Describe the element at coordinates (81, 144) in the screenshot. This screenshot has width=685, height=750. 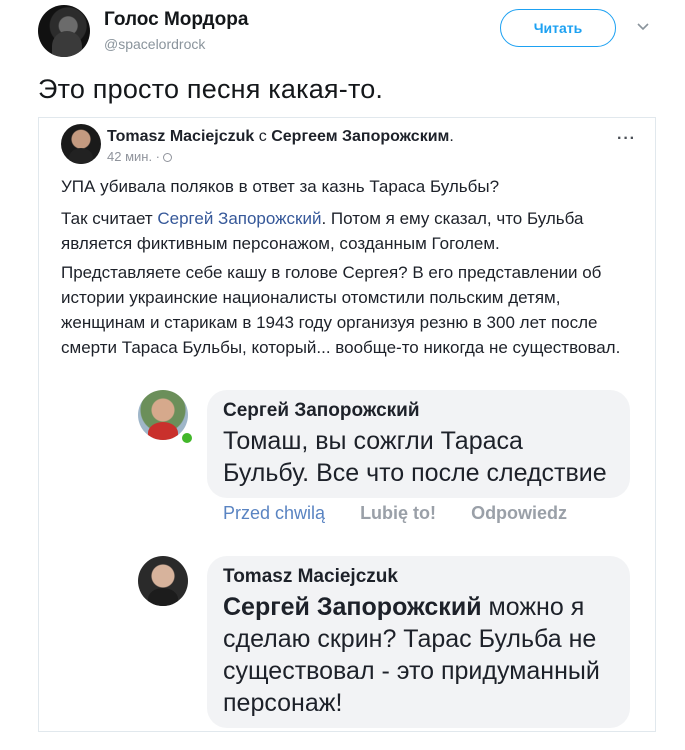
I see `post-author-avatar` at that location.